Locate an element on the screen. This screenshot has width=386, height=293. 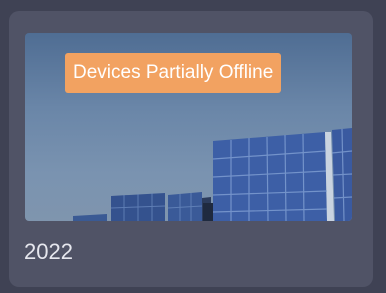
status-badge: Devices Partially Offline is located at coordinates (173, 73).